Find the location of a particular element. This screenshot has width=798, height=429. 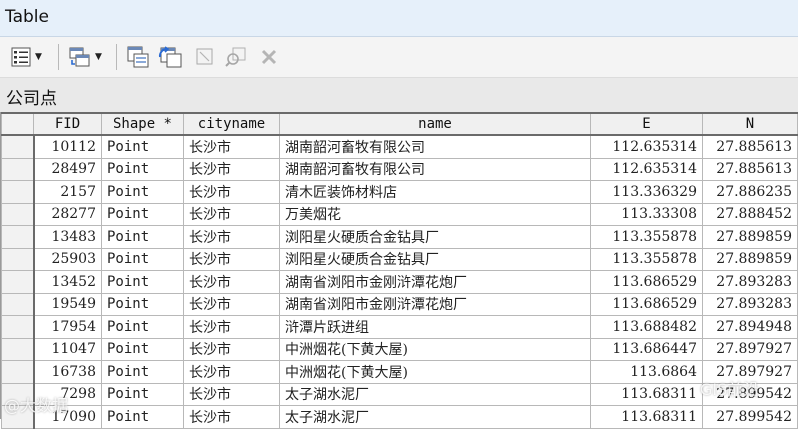

column-header-name: name is located at coordinates (435, 124).